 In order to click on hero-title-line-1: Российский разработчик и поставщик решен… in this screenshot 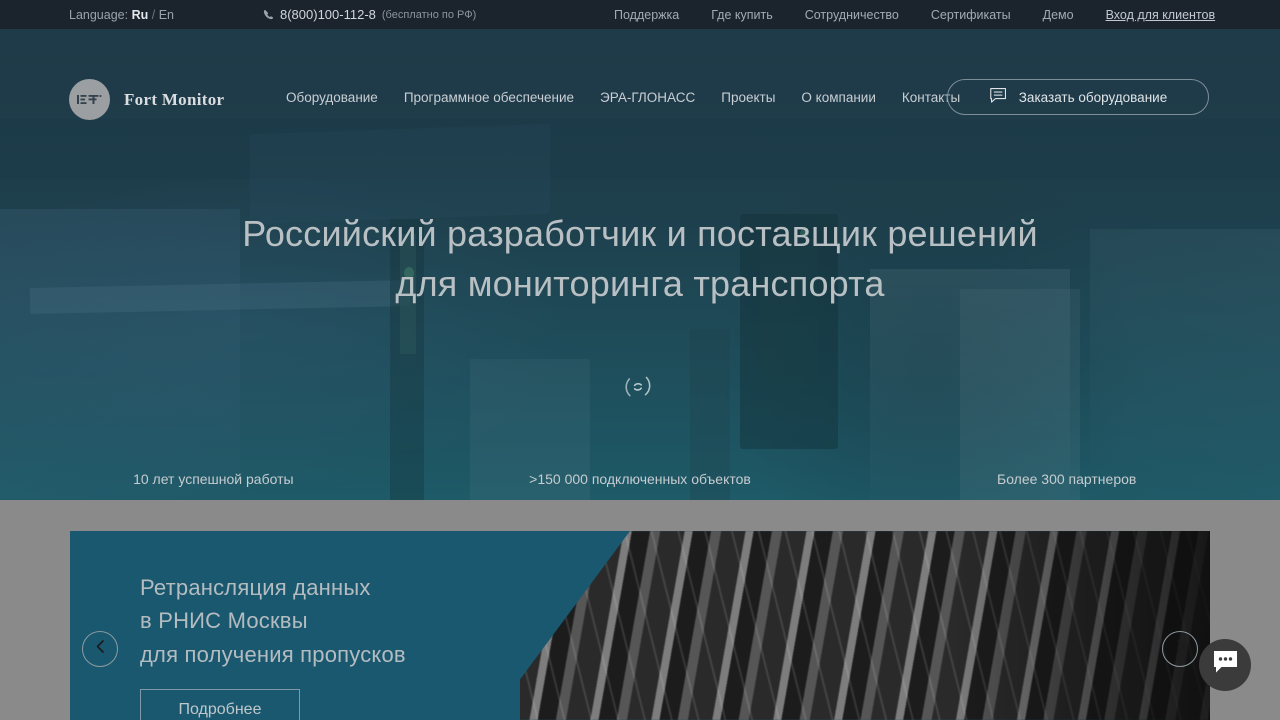, I will do `click(640, 233)`.